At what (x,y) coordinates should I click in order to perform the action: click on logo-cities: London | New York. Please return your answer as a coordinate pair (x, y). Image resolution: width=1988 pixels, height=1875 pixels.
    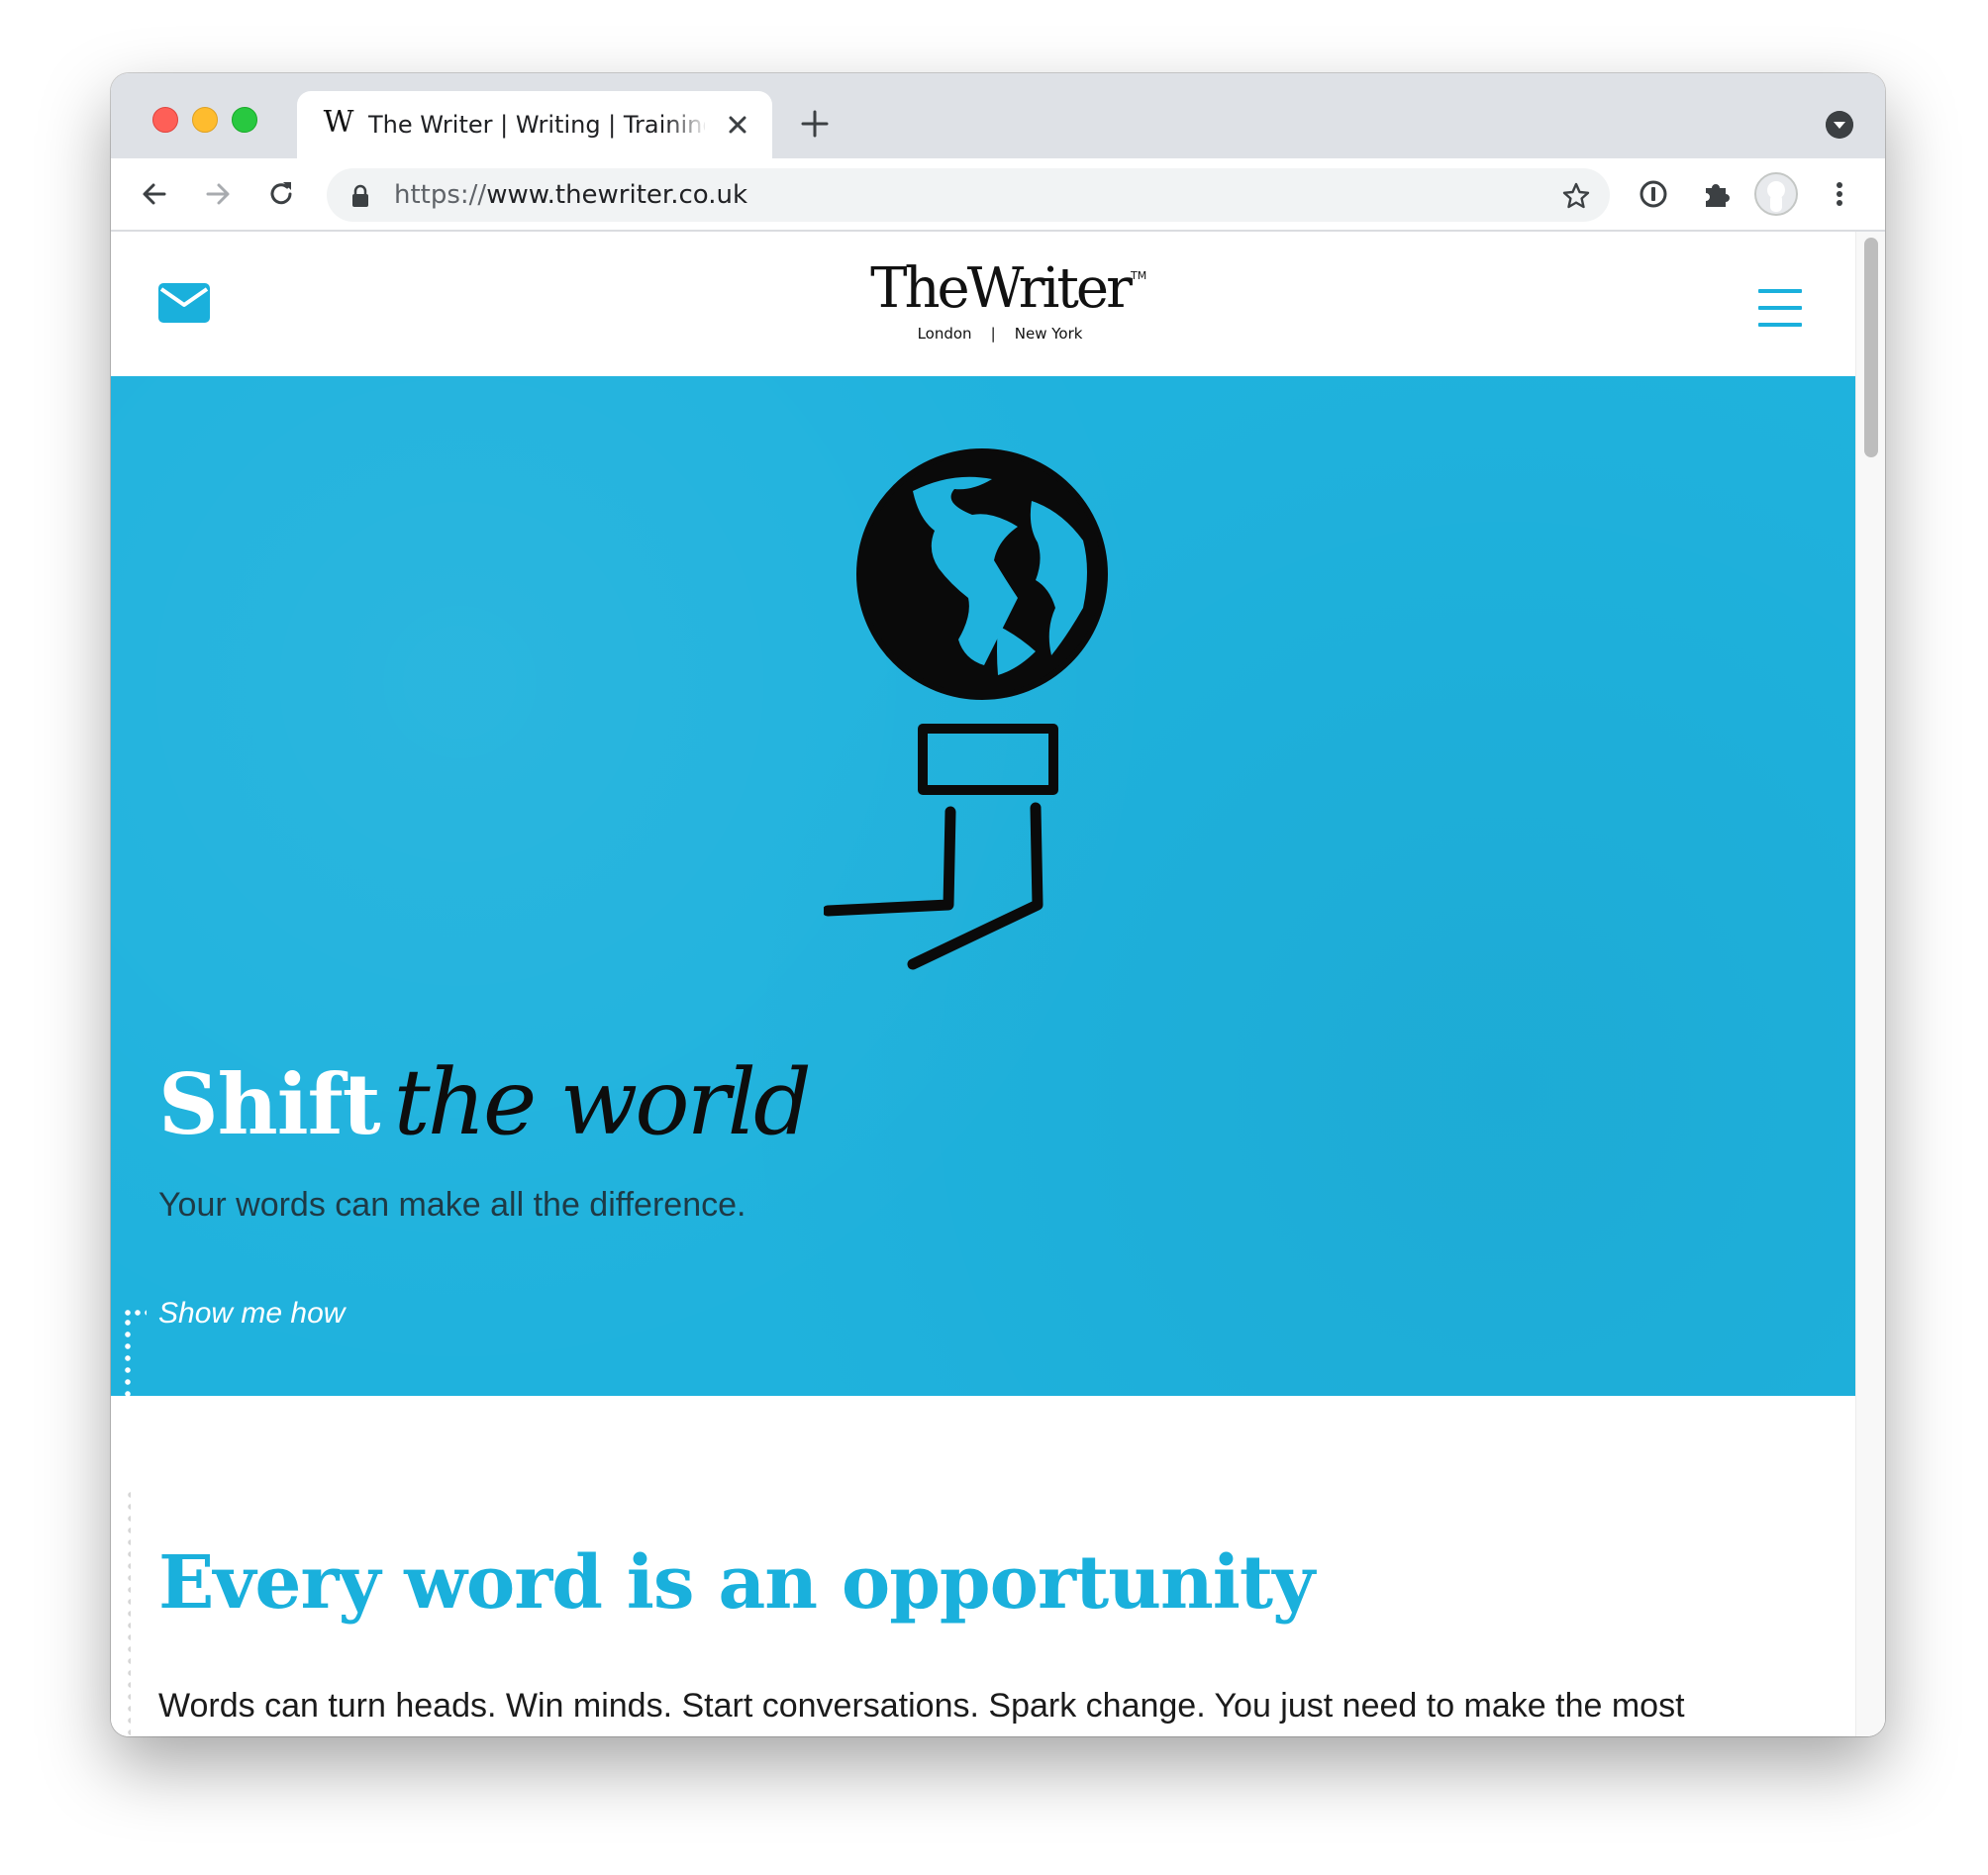
    Looking at the image, I should click on (1000, 334).